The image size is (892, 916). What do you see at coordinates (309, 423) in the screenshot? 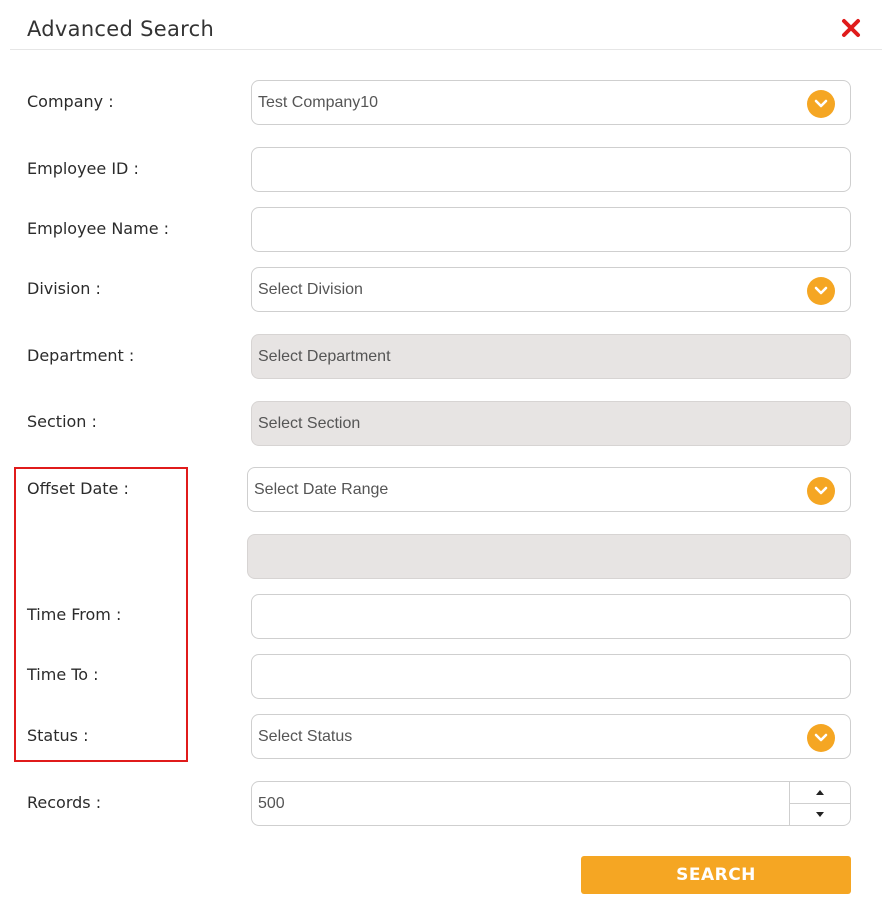
I see `section-value: Select Section` at bounding box center [309, 423].